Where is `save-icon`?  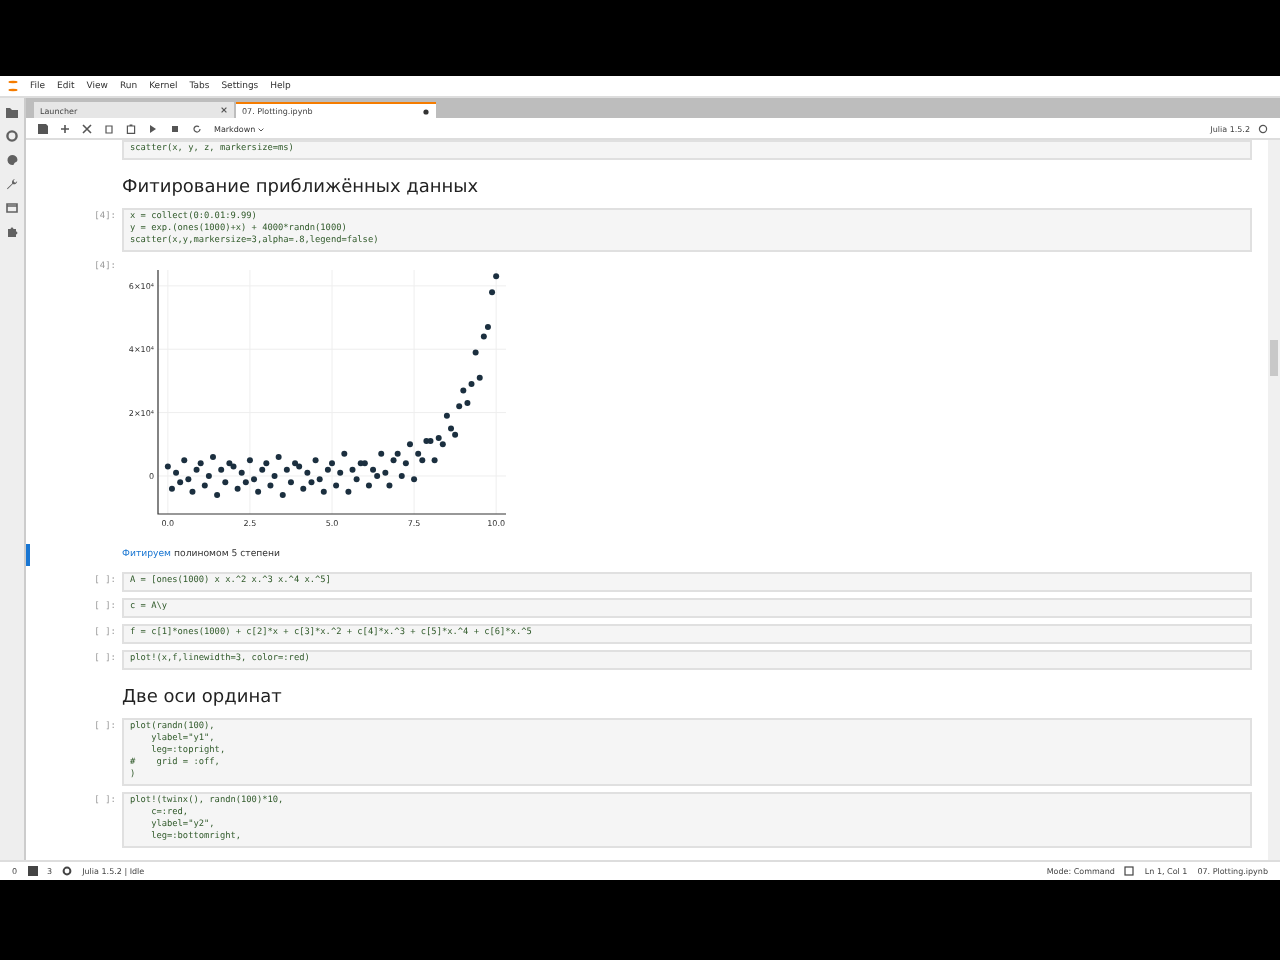
save-icon is located at coordinates (43, 128).